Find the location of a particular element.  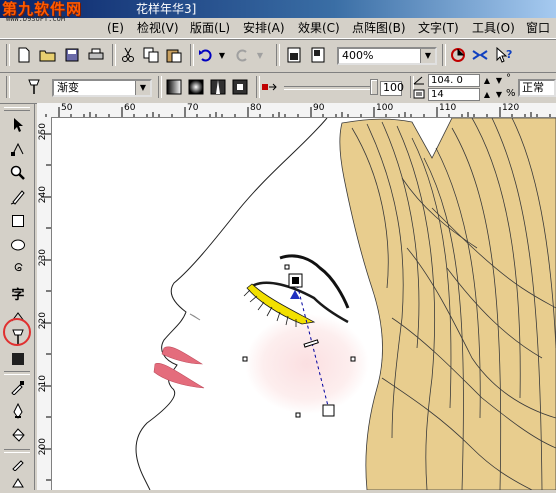

square-gradient-icon is located at coordinates (240, 87).